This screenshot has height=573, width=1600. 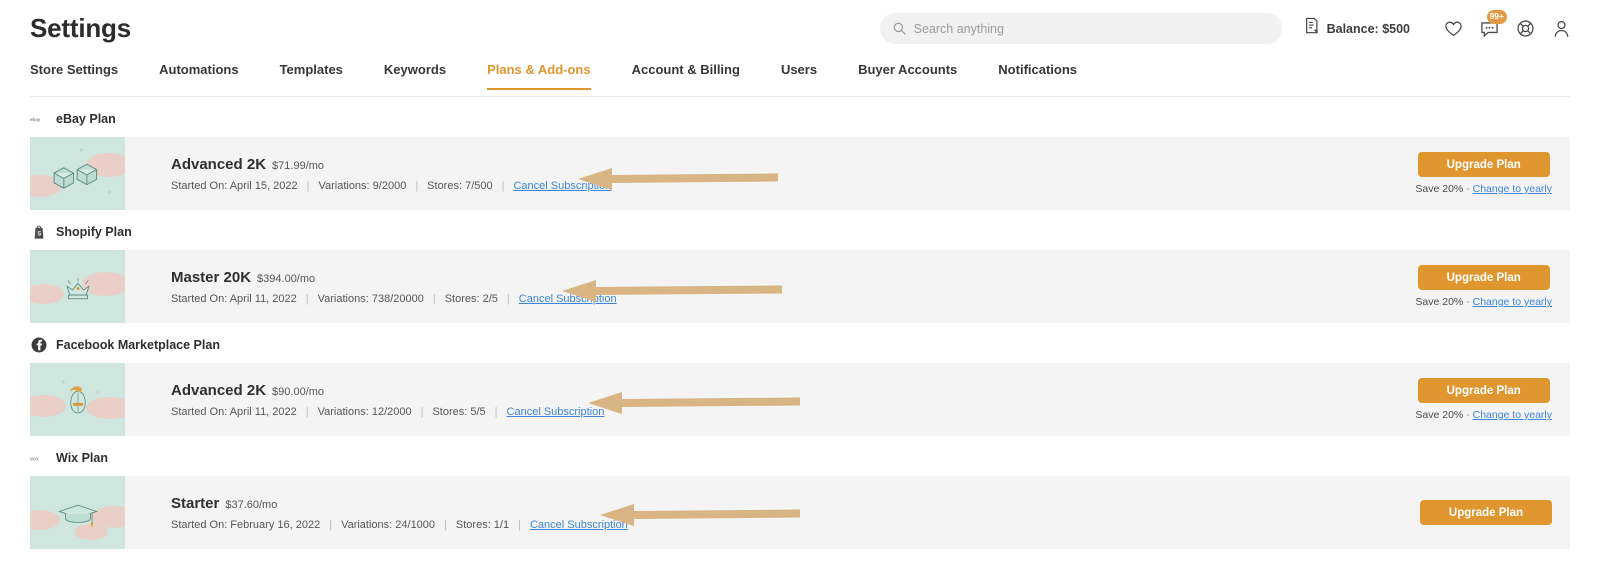 What do you see at coordinates (482, 524) in the screenshot?
I see `plan-stores: Stores: 1/1` at bounding box center [482, 524].